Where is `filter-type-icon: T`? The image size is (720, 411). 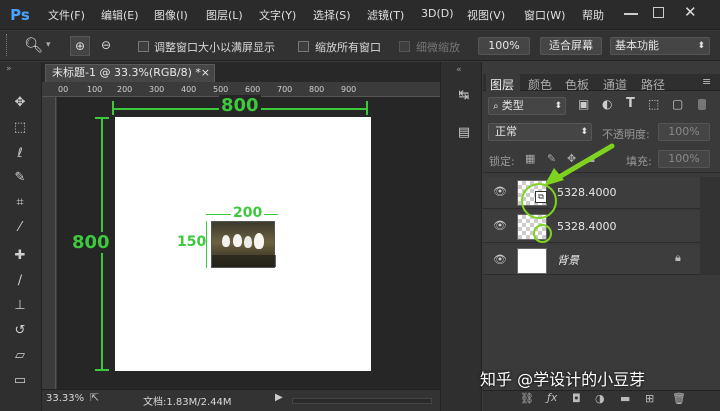 filter-type-icon: T is located at coordinates (630, 103).